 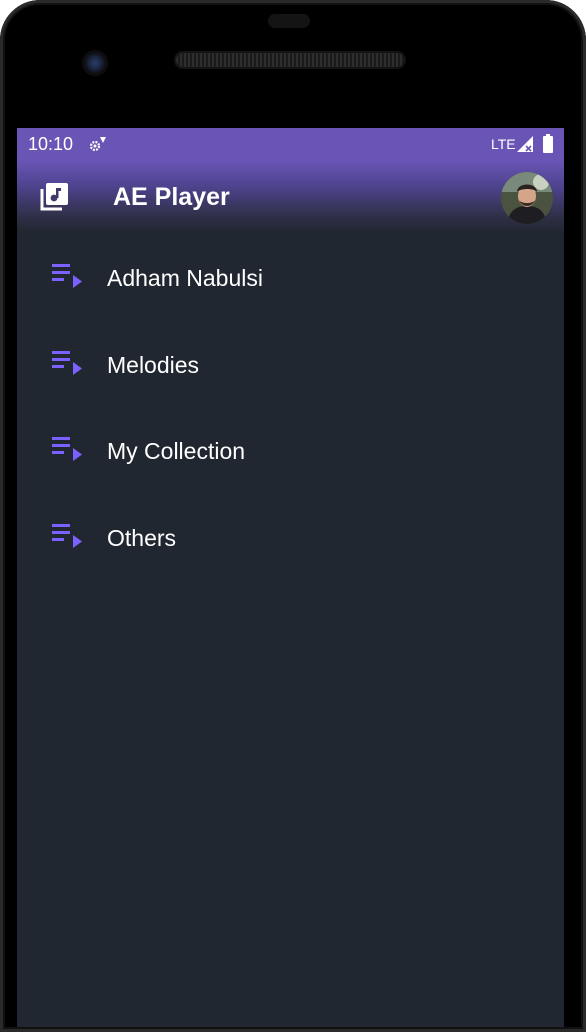 What do you see at coordinates (290, 144) in the screenshot?
I see `status-bar: 10:10 LTE` at bounding box center [290, 144].